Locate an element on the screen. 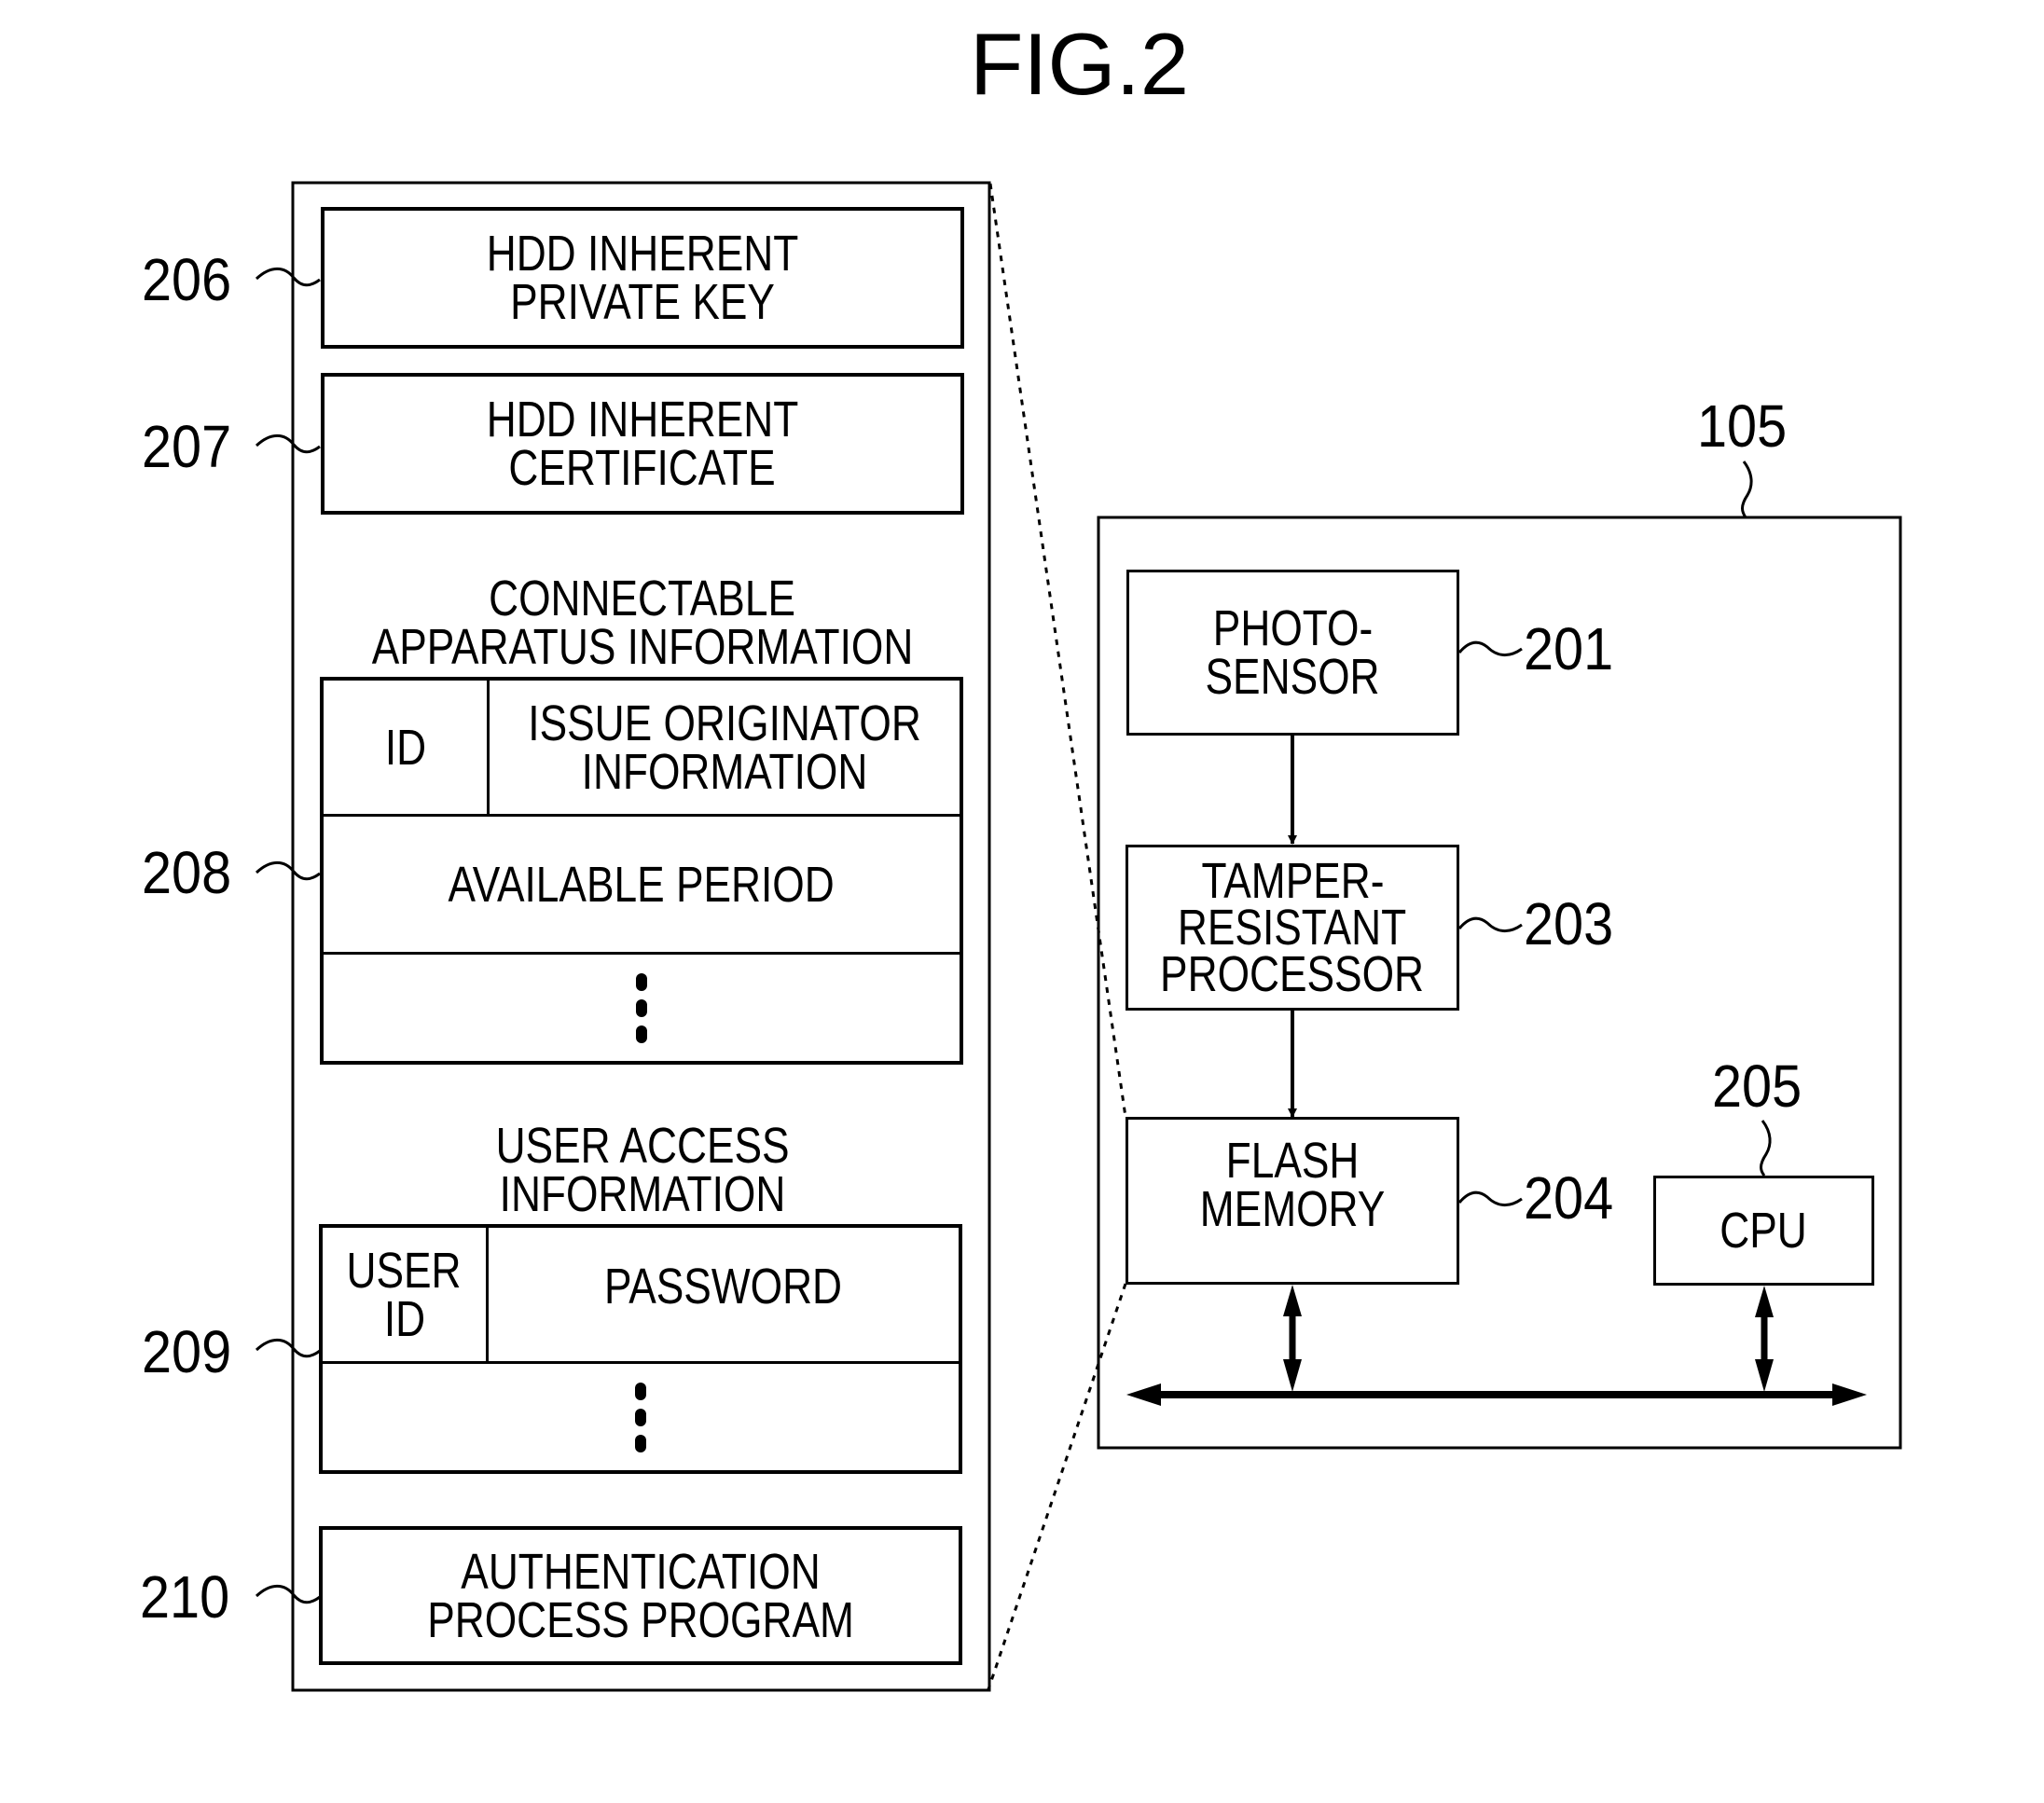 This screenshot has width=2044, height=1803. auth-program-box: AUTHENTICATION PROCESS PROGRAM is located at coordinates (640, 1595).